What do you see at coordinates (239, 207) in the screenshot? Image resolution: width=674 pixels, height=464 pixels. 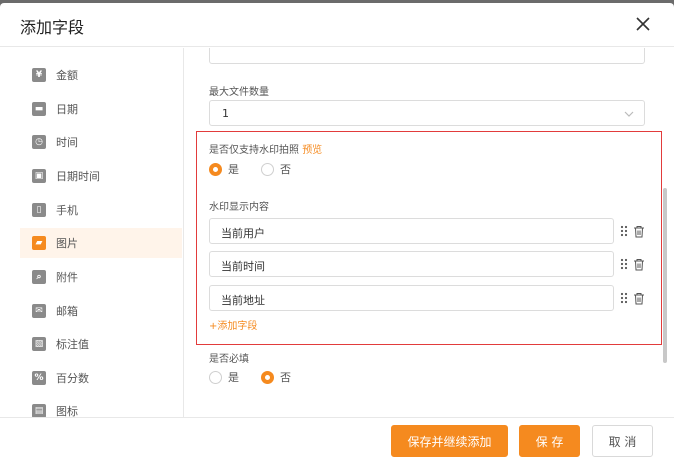 I see `watermark-content-label: 水印显示内容` at bounding box center [239, 207].